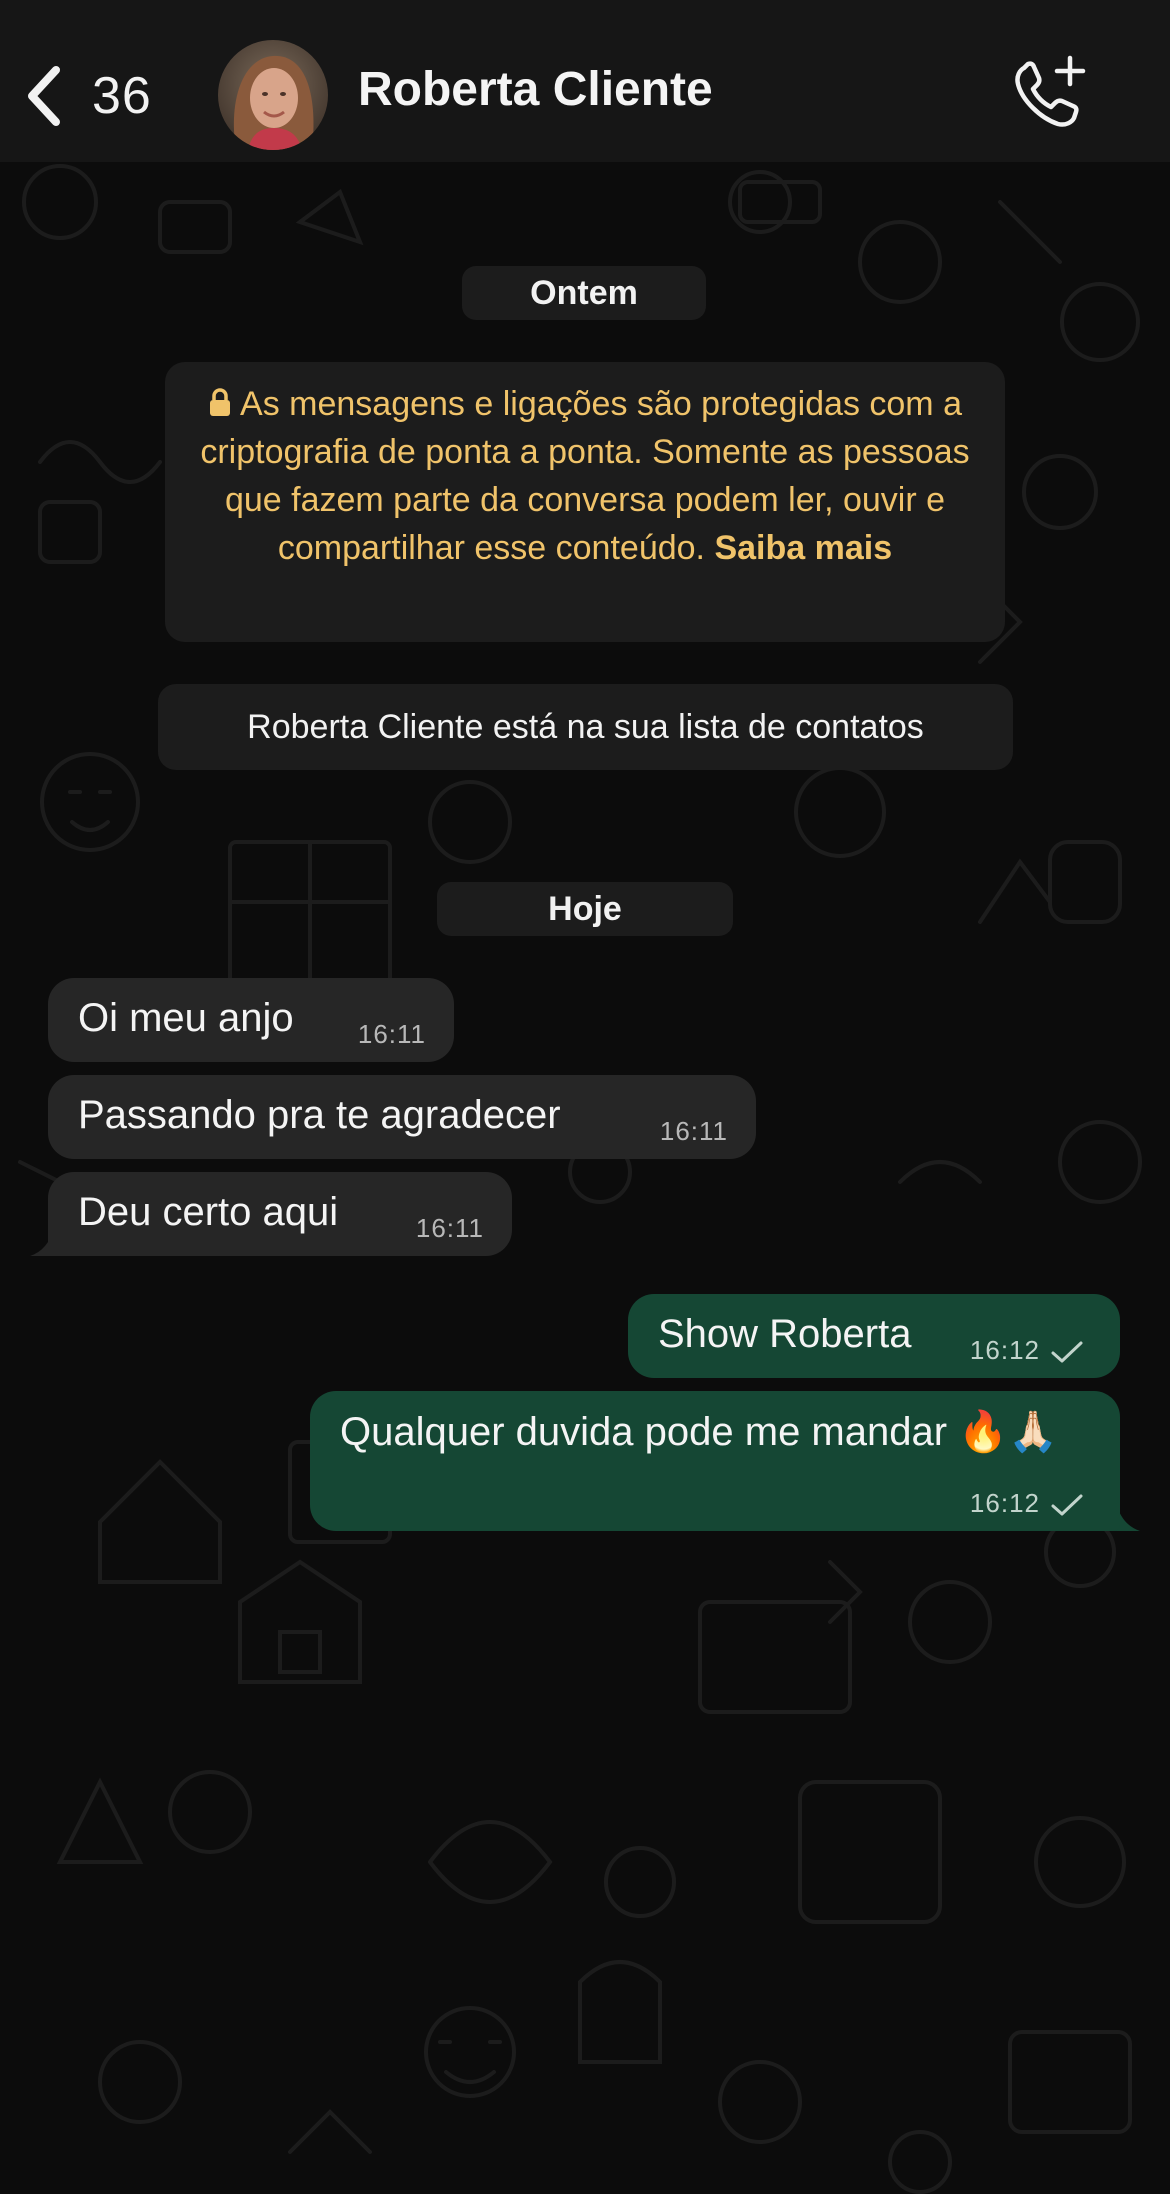 The height and width of the screenshot is (2194, 1170). Describe the element at coordinates (585, 909) in the screenshot. I see `date-separator-hoje: Hoje` at that location.